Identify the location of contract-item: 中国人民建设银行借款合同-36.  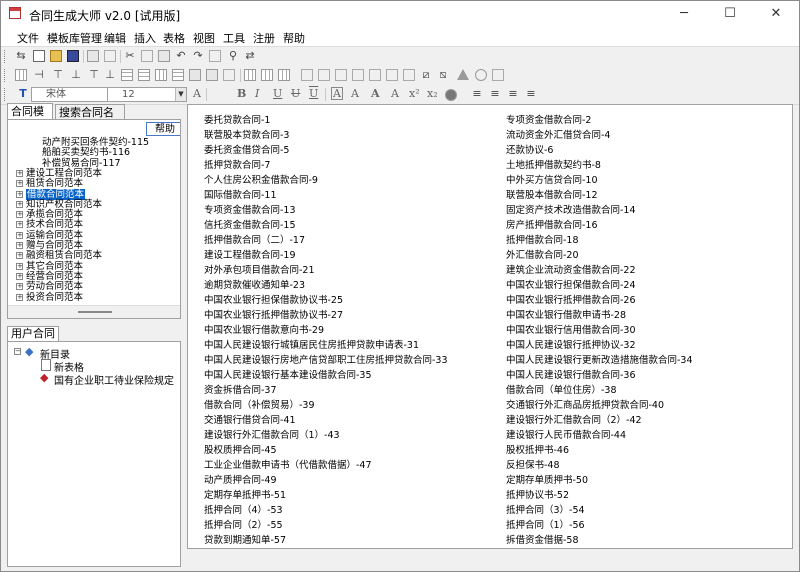
(599, 375).